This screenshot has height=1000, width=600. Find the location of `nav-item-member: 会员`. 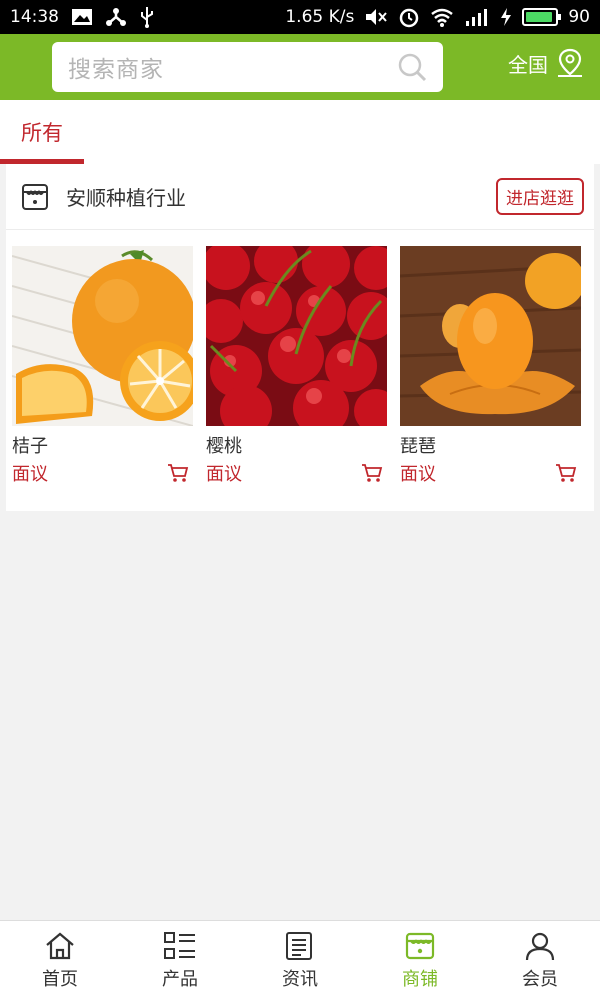

nav-item-member: 会员 is located at coordinates (540, 960).